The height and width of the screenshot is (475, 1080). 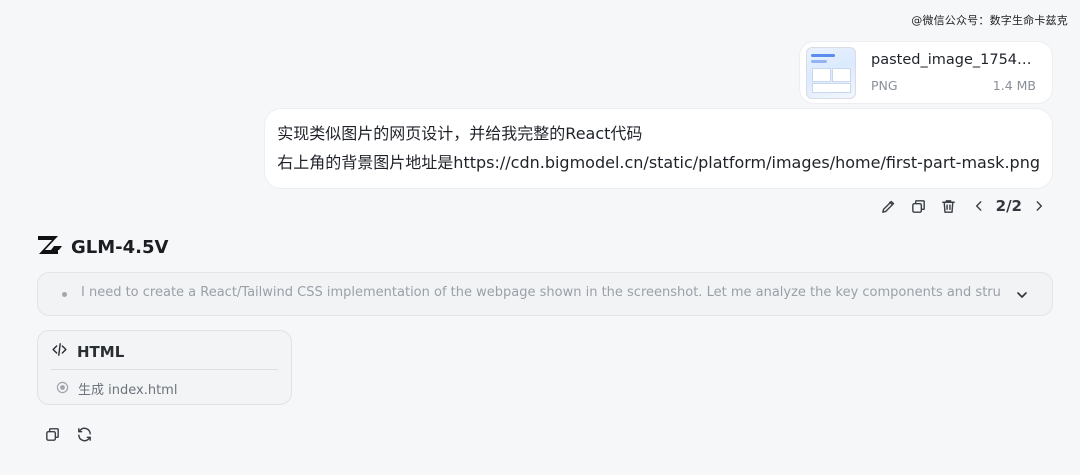 What do you see at coordinates (68, 434) in the screenshot?
I see `reply-actions` at bounding box center [68, 434].